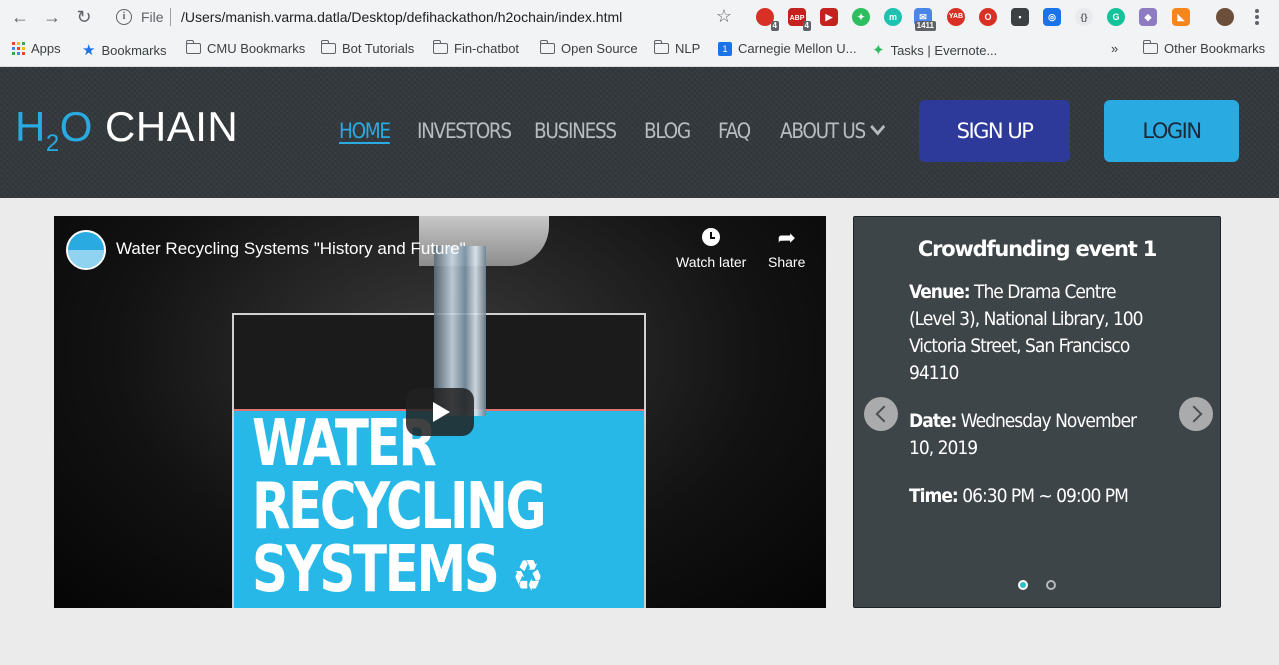 Image resolution: width=1279 pixels, height=665 pixels. What do you see at coordinates (1196, 414) in the screenshot?
I see `carousel-next-icon` at bounding box center [1196, 414].